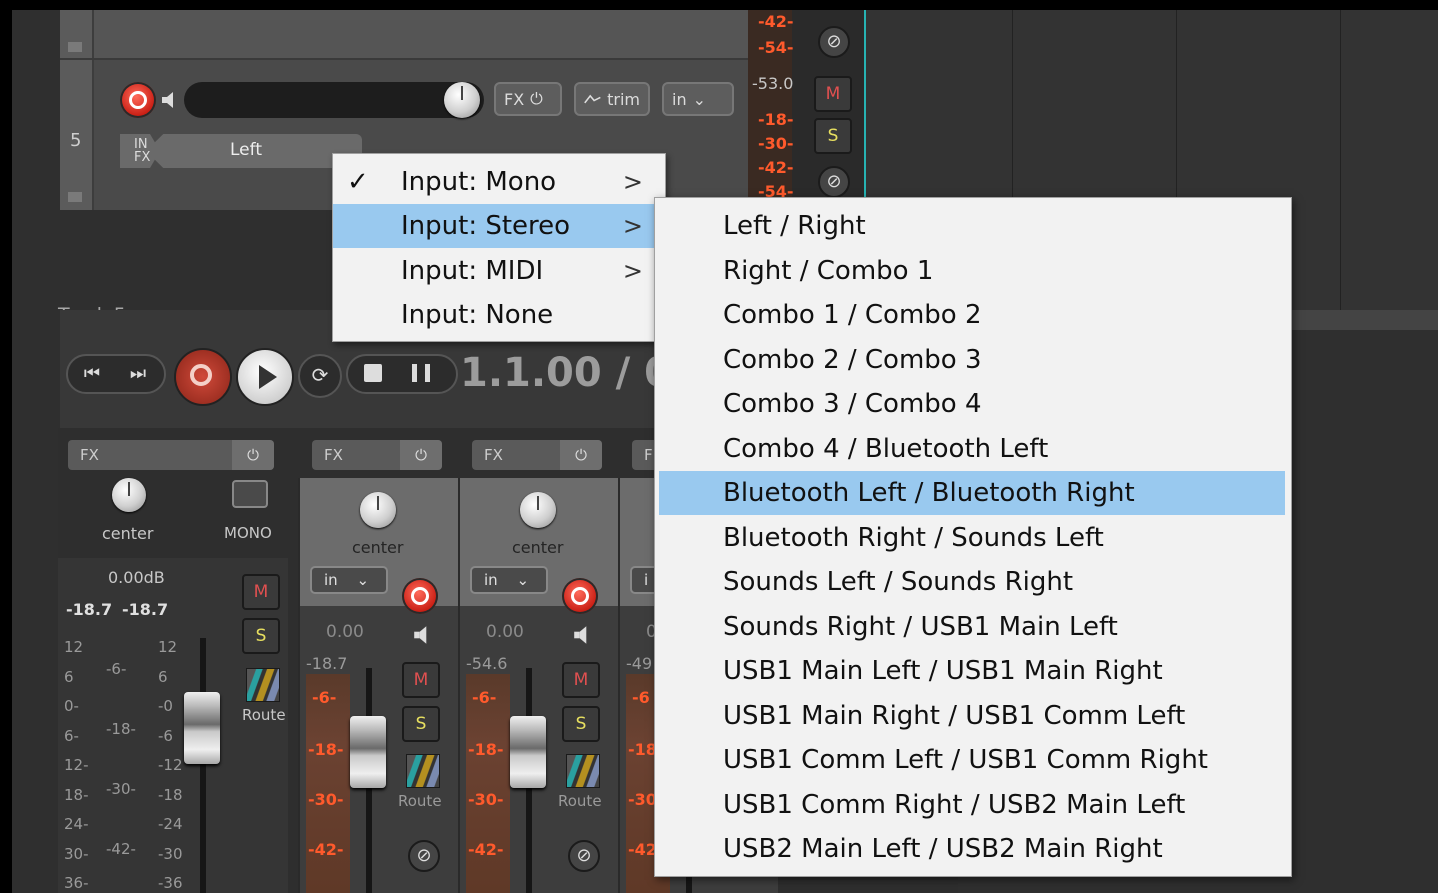 This screenshot has width=1438, height=893. I want to click on meter-scale-tick: 0-, so click(71, 706).